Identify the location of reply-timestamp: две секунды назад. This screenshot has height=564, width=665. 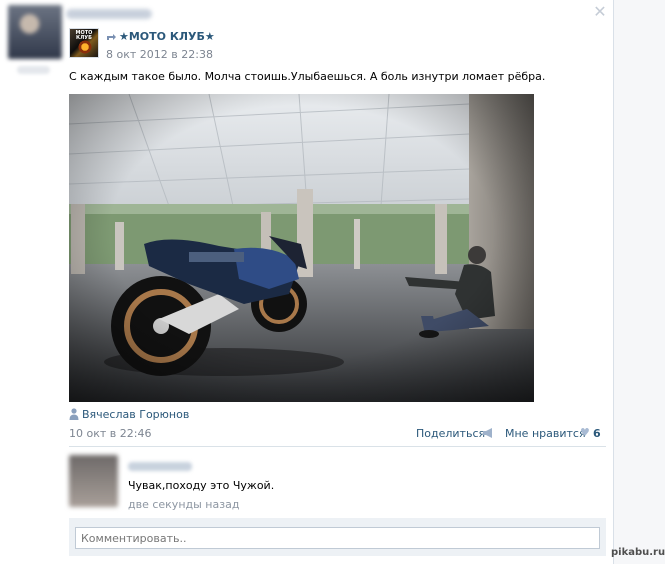
(183, 504).